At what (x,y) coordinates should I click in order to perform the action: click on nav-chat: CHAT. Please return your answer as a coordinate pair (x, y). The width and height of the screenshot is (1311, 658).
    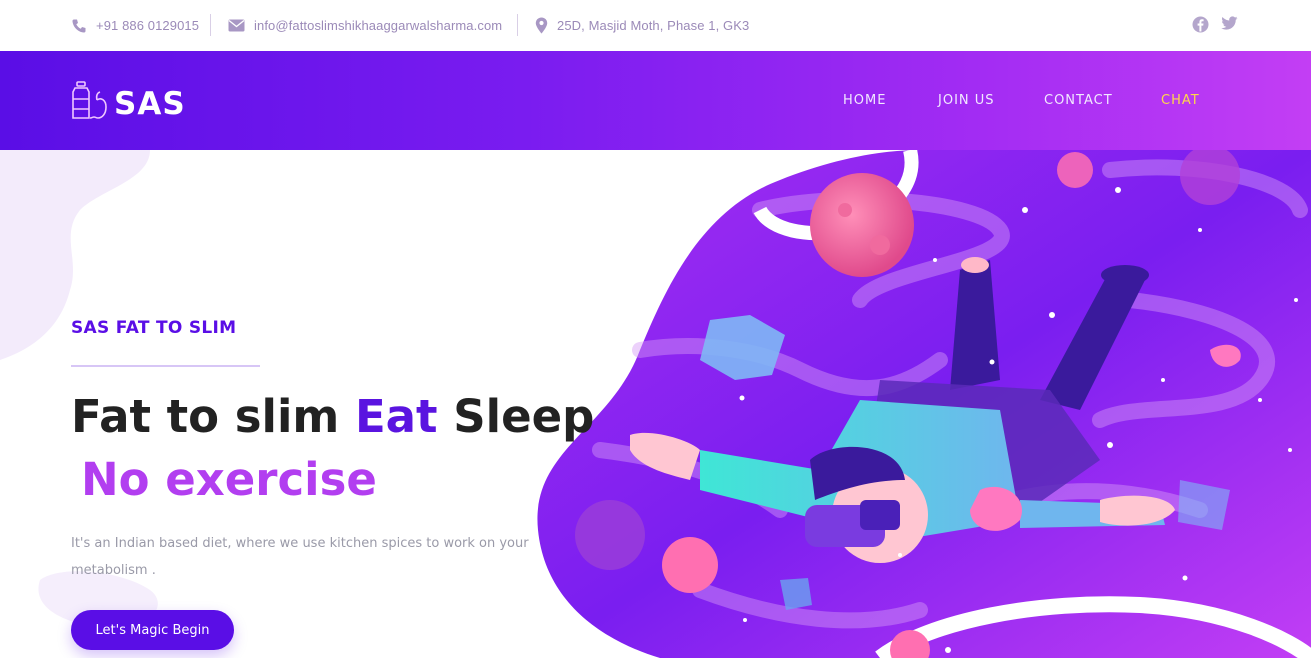
    Looking at the image, I should click on (1180, 100).